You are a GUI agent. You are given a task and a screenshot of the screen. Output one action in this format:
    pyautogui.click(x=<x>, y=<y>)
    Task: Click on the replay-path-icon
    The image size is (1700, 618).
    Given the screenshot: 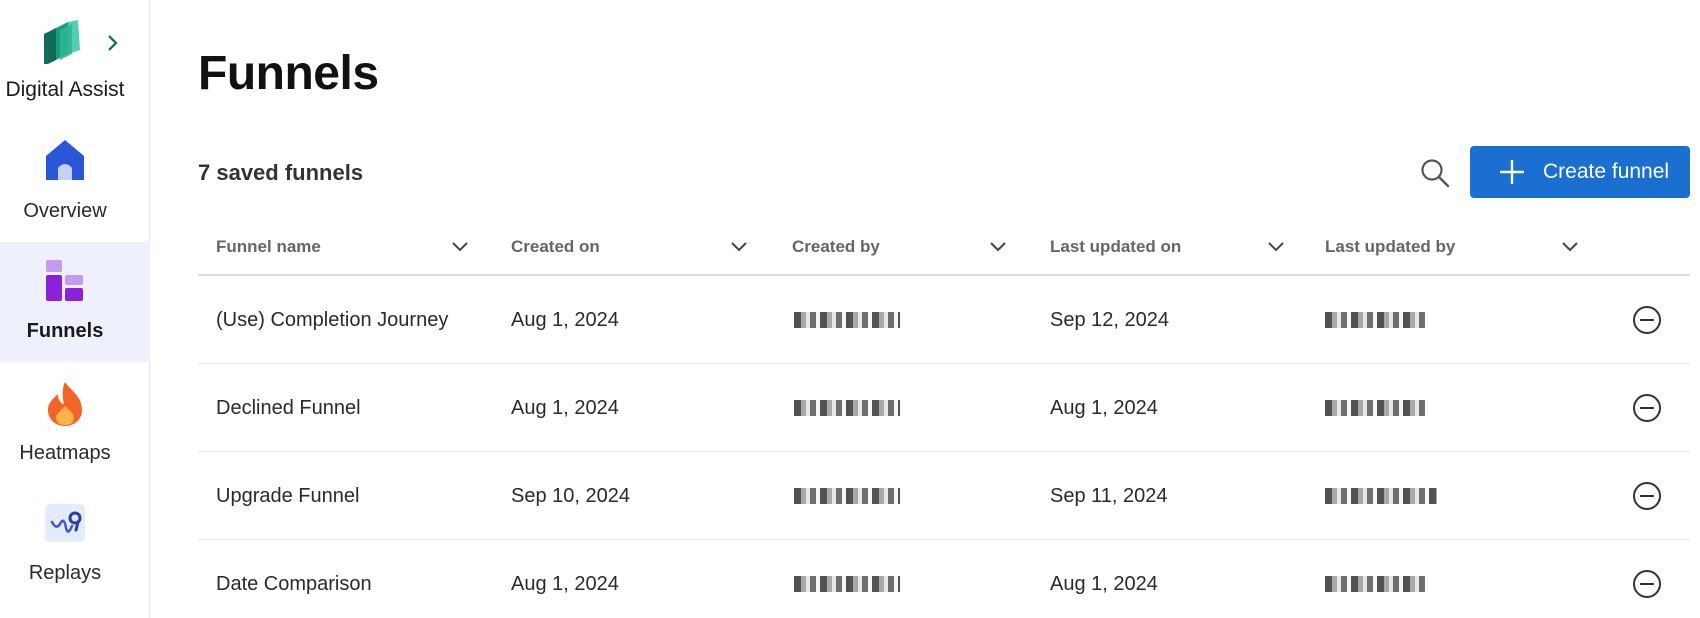 What is the action you would take?
    pyautogui.click(x=65, y=523)
    